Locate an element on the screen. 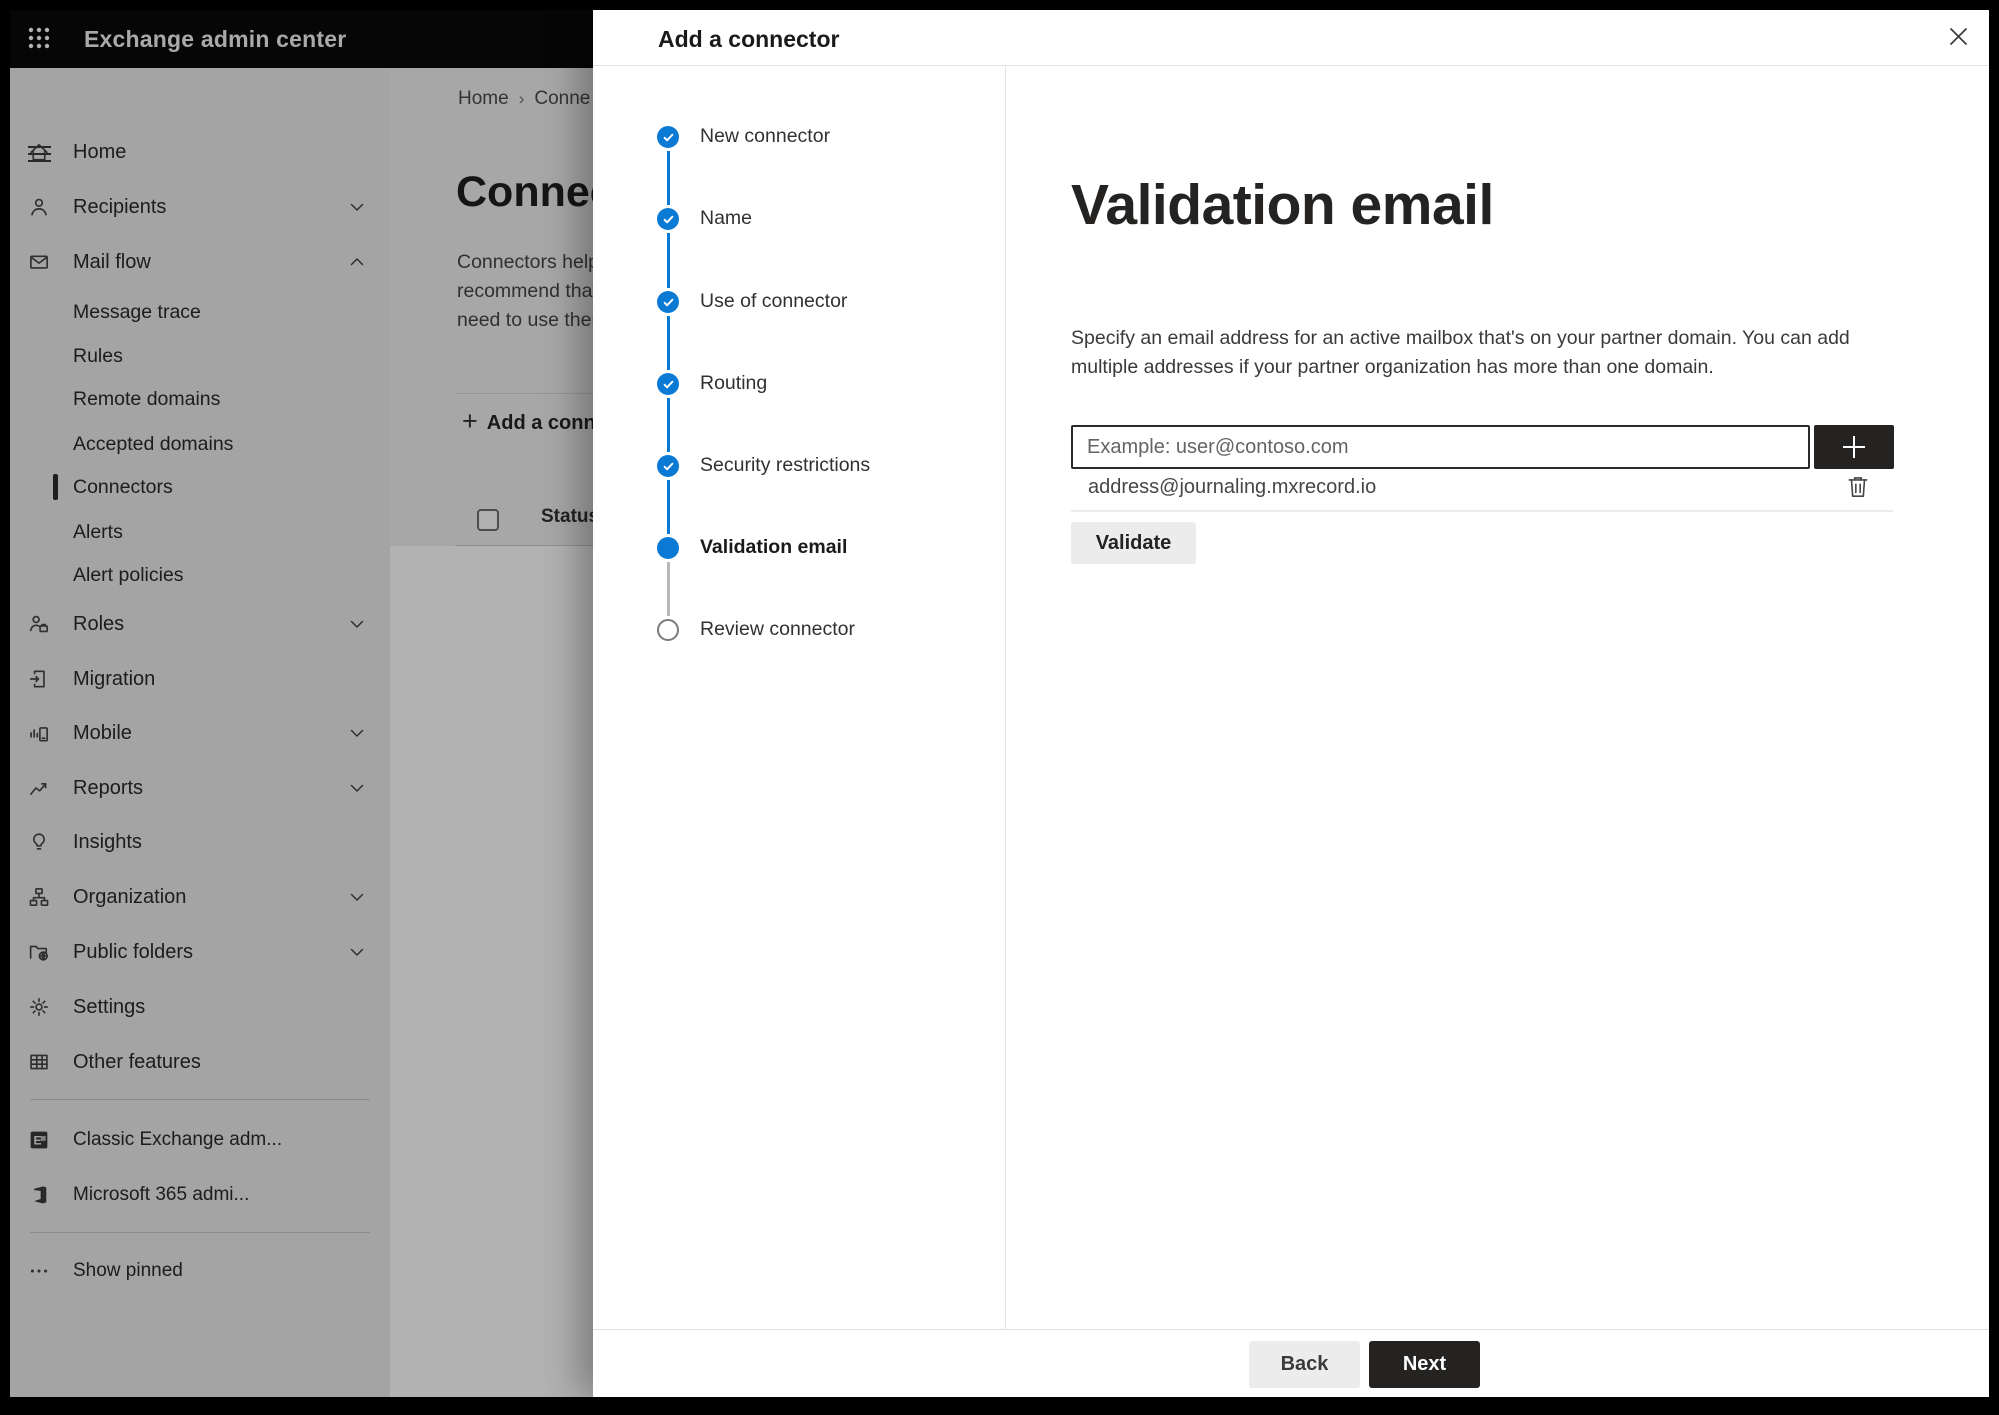 This screenshot has height=1415, width=1999. wizard-step-validation-email: Validation email is located at coordinates (793, 548).